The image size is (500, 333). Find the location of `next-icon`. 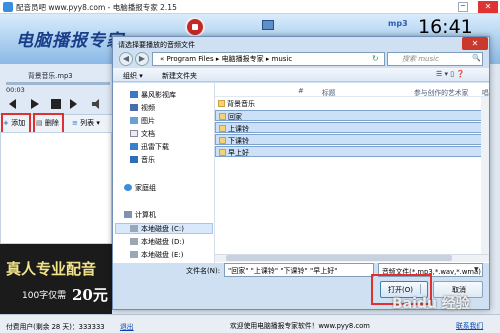

next-icon is located at coordinates (73, 104).